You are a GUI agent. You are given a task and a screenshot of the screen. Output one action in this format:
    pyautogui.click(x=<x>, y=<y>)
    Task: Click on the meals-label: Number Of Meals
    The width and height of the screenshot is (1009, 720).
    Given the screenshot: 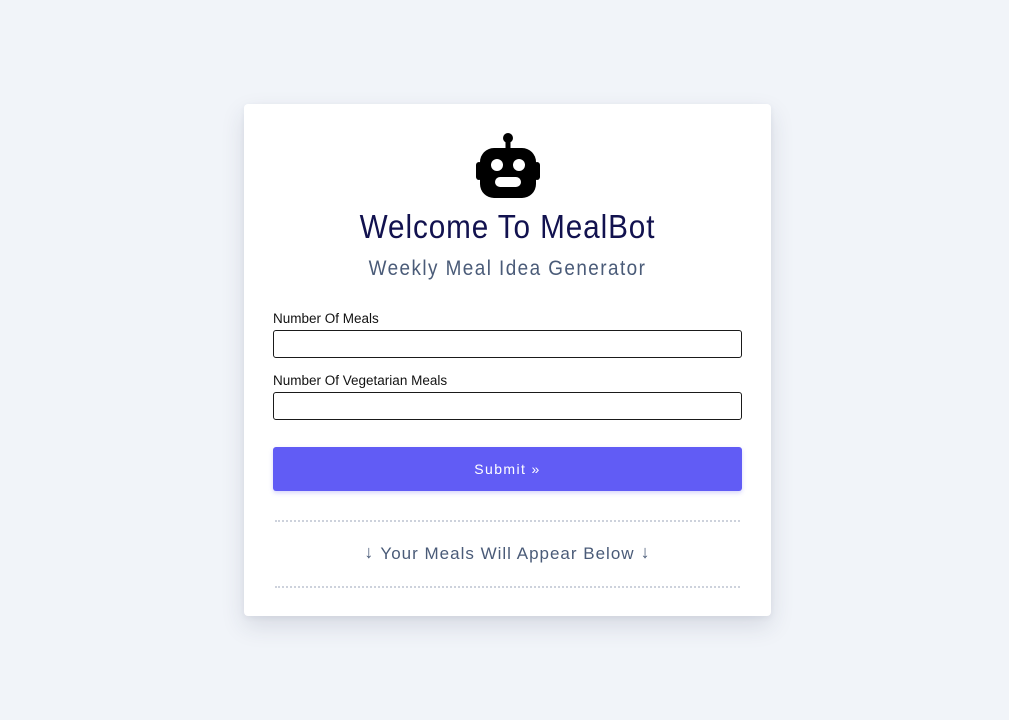 What is the action you would take?
    pyautogui.click(x=326, y=318)
    